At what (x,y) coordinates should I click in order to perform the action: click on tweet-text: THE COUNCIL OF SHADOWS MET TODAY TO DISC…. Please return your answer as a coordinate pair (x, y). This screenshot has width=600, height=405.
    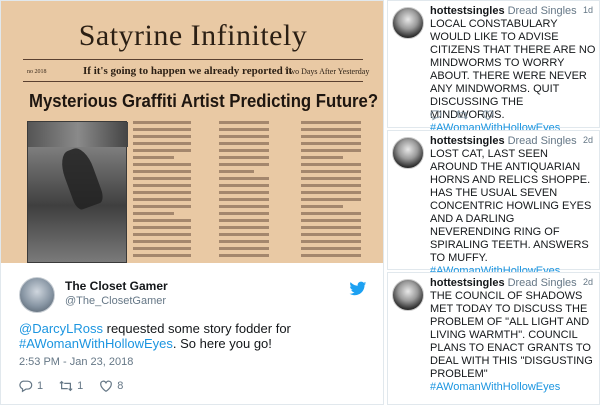
    Looking at the image, I should click on (511, 335).